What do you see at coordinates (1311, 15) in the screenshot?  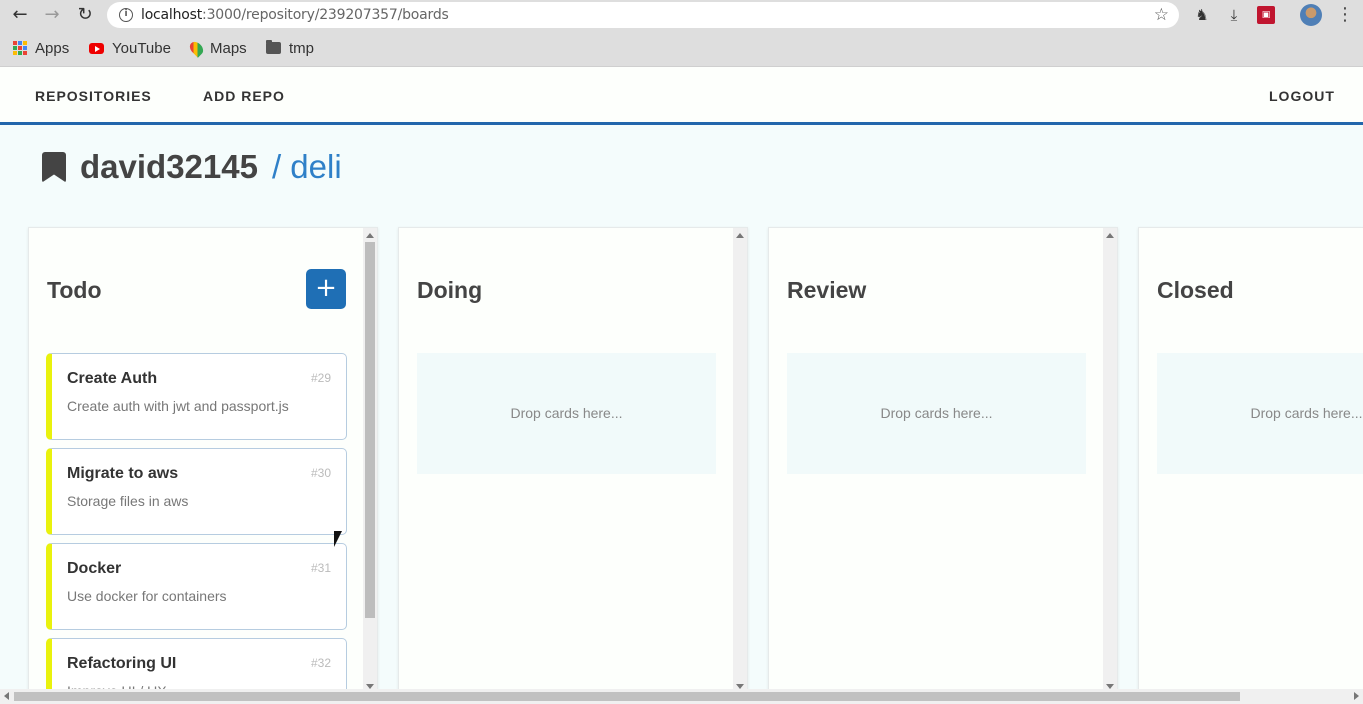 I see `profile-avatar` at bounding box center [1311, 15].